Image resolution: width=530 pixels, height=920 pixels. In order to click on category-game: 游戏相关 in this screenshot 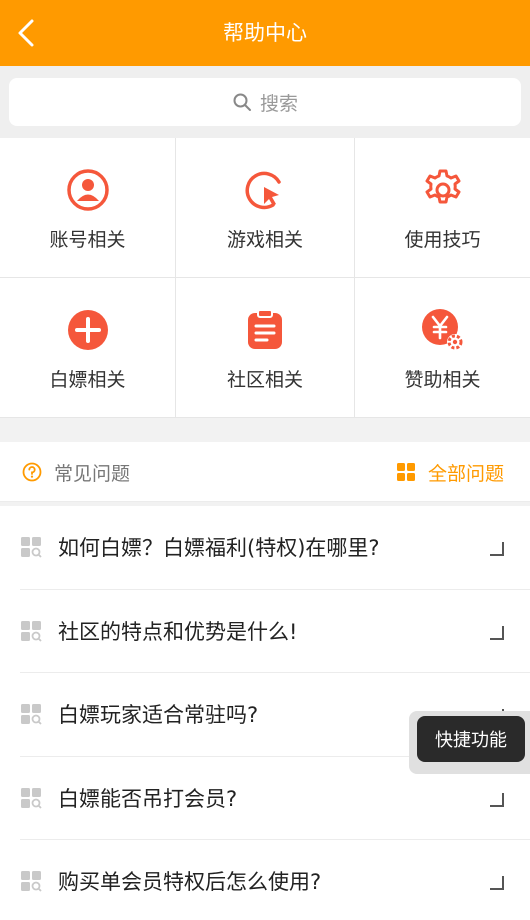, I will do `click(265, 208)`.